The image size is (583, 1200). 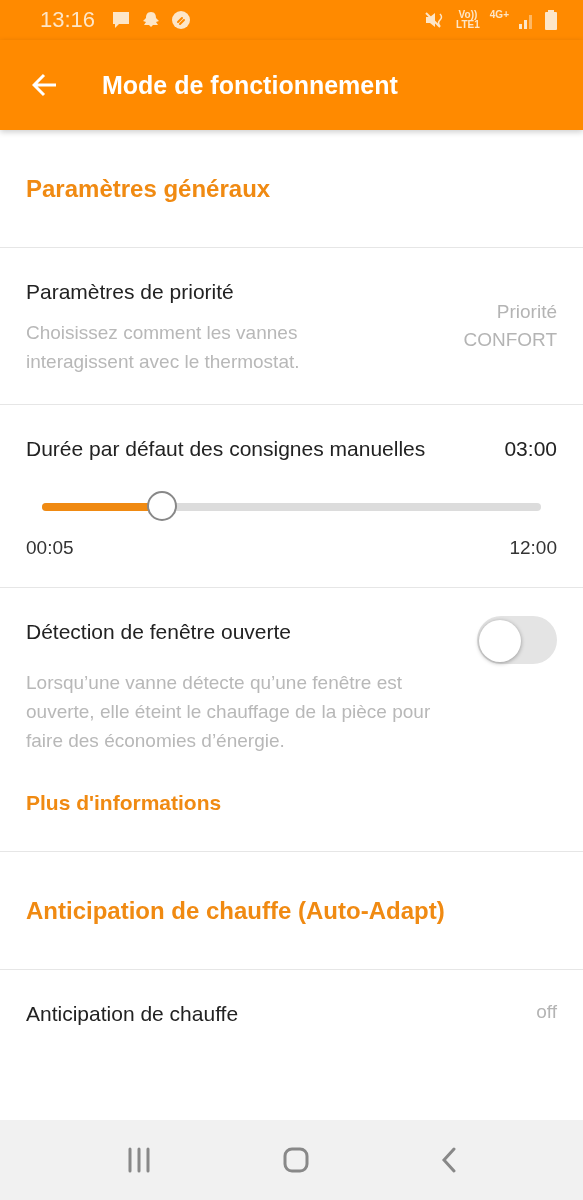 I want to click on status-time: 13:16, so click(x=68, y=20).